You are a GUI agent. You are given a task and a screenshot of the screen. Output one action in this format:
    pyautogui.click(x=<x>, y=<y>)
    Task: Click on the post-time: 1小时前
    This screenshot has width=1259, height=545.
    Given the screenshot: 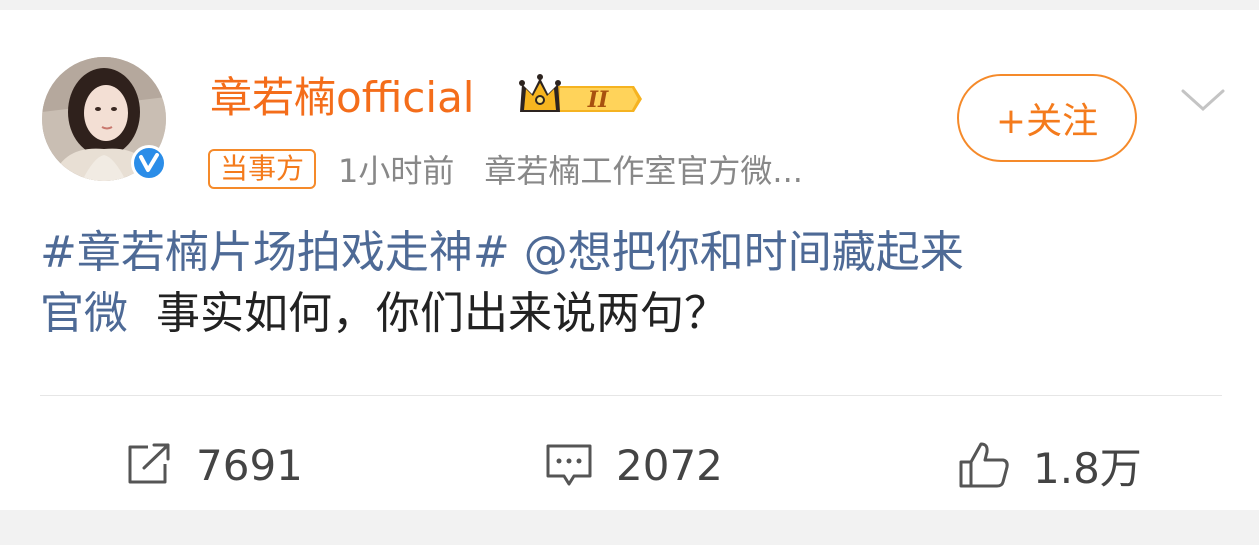 What is the action you would take?
    pyautogui.click(x=396, y=171)
    